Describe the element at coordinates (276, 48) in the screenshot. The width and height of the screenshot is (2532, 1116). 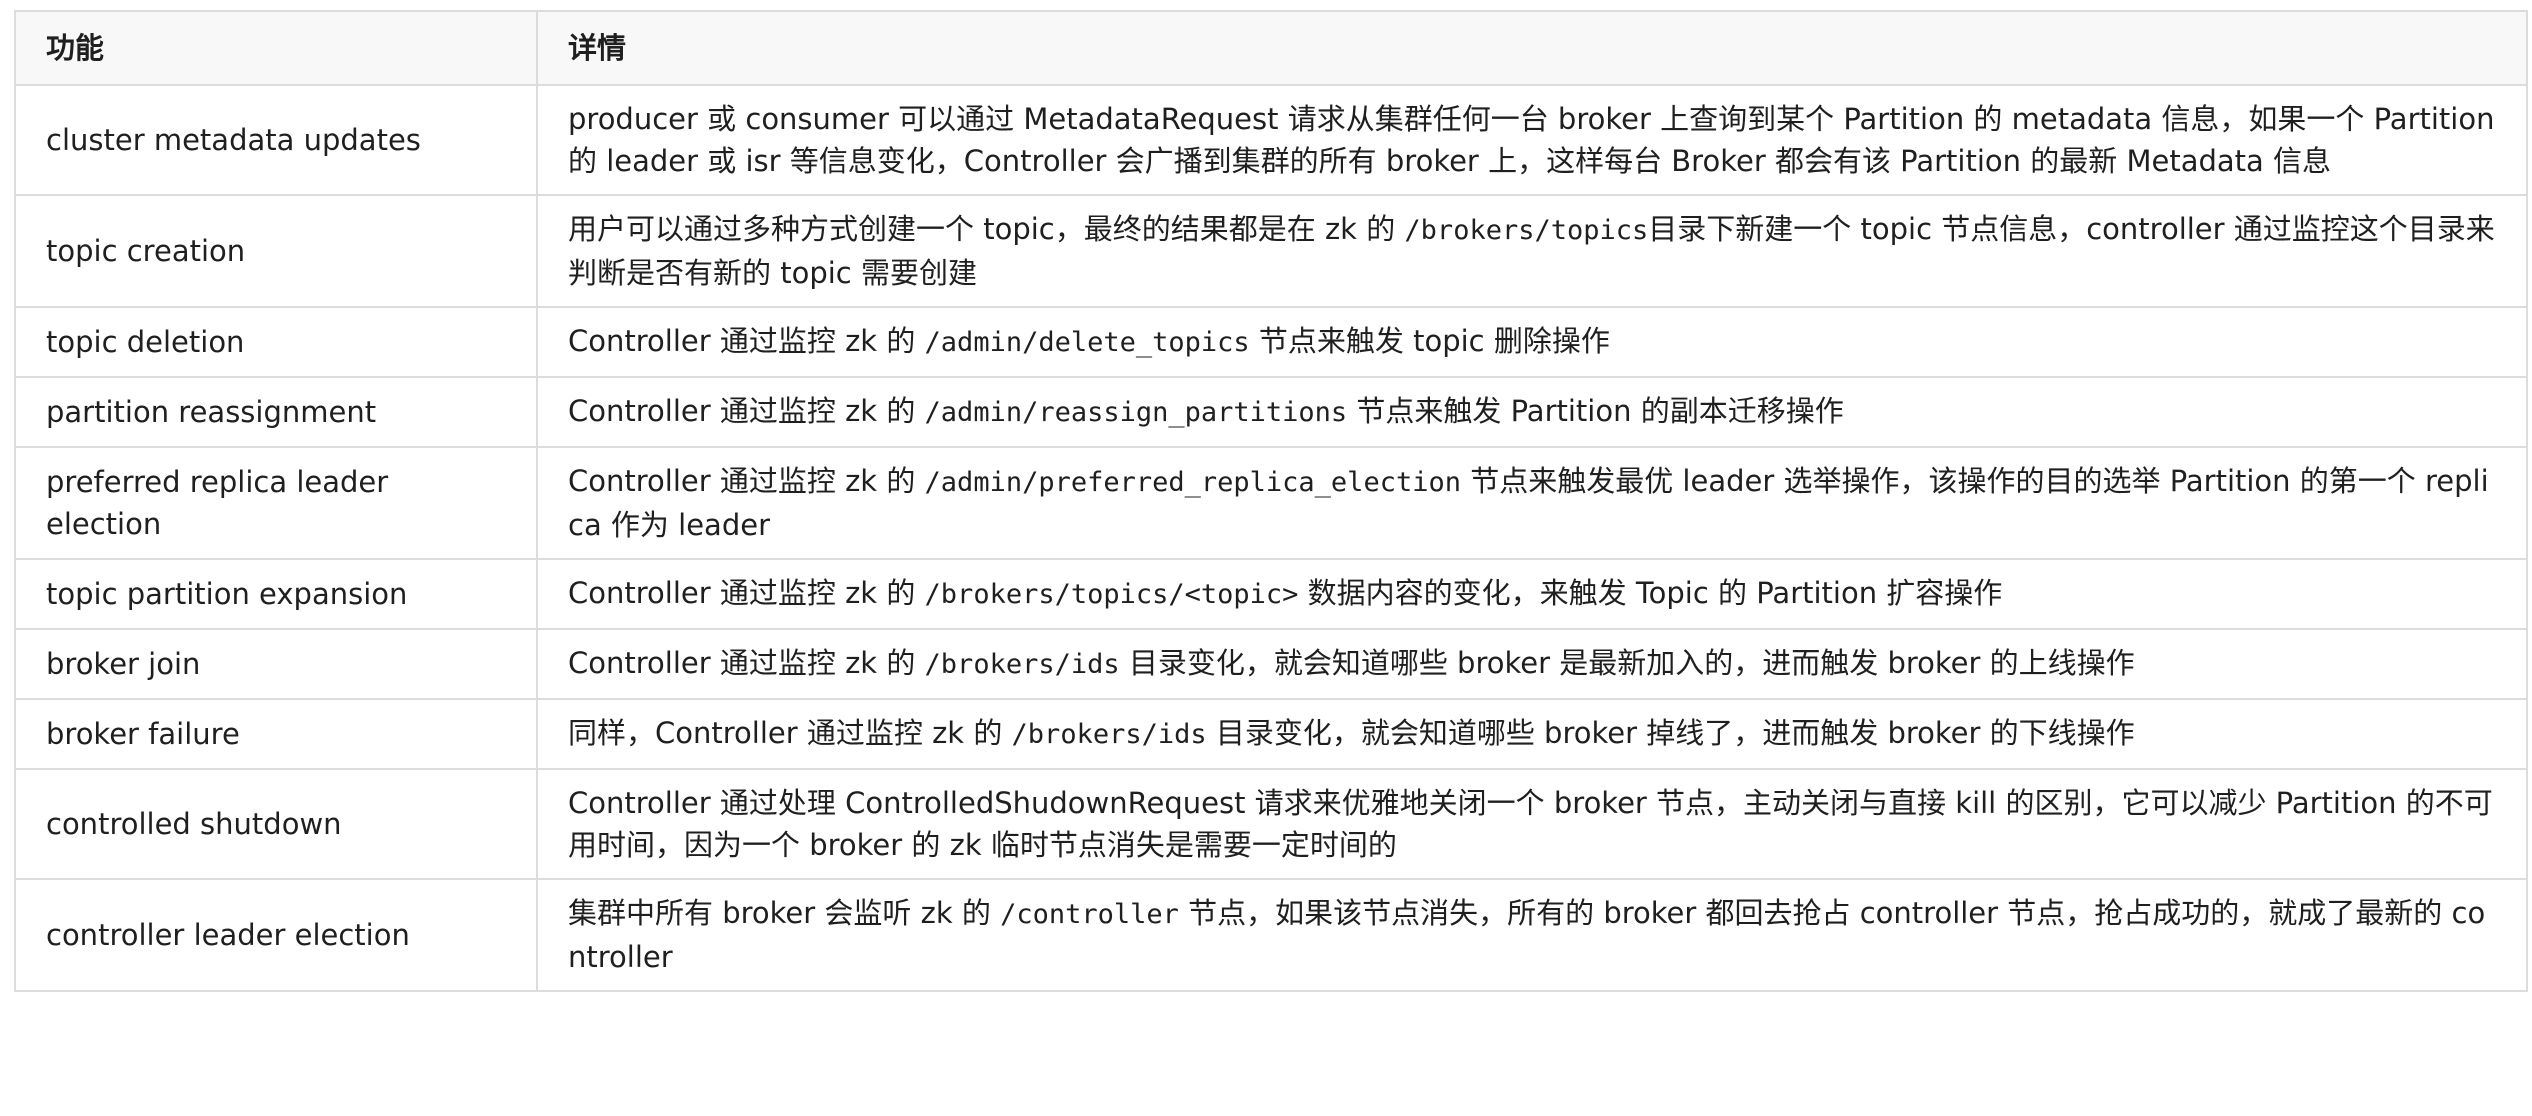
I see `header-feature: 功能` at that location.